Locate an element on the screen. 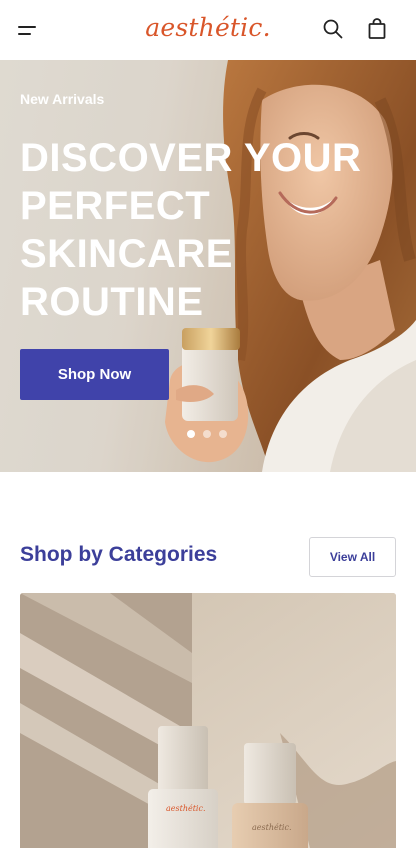  carousel-dots is located at coordinates (207, 434).